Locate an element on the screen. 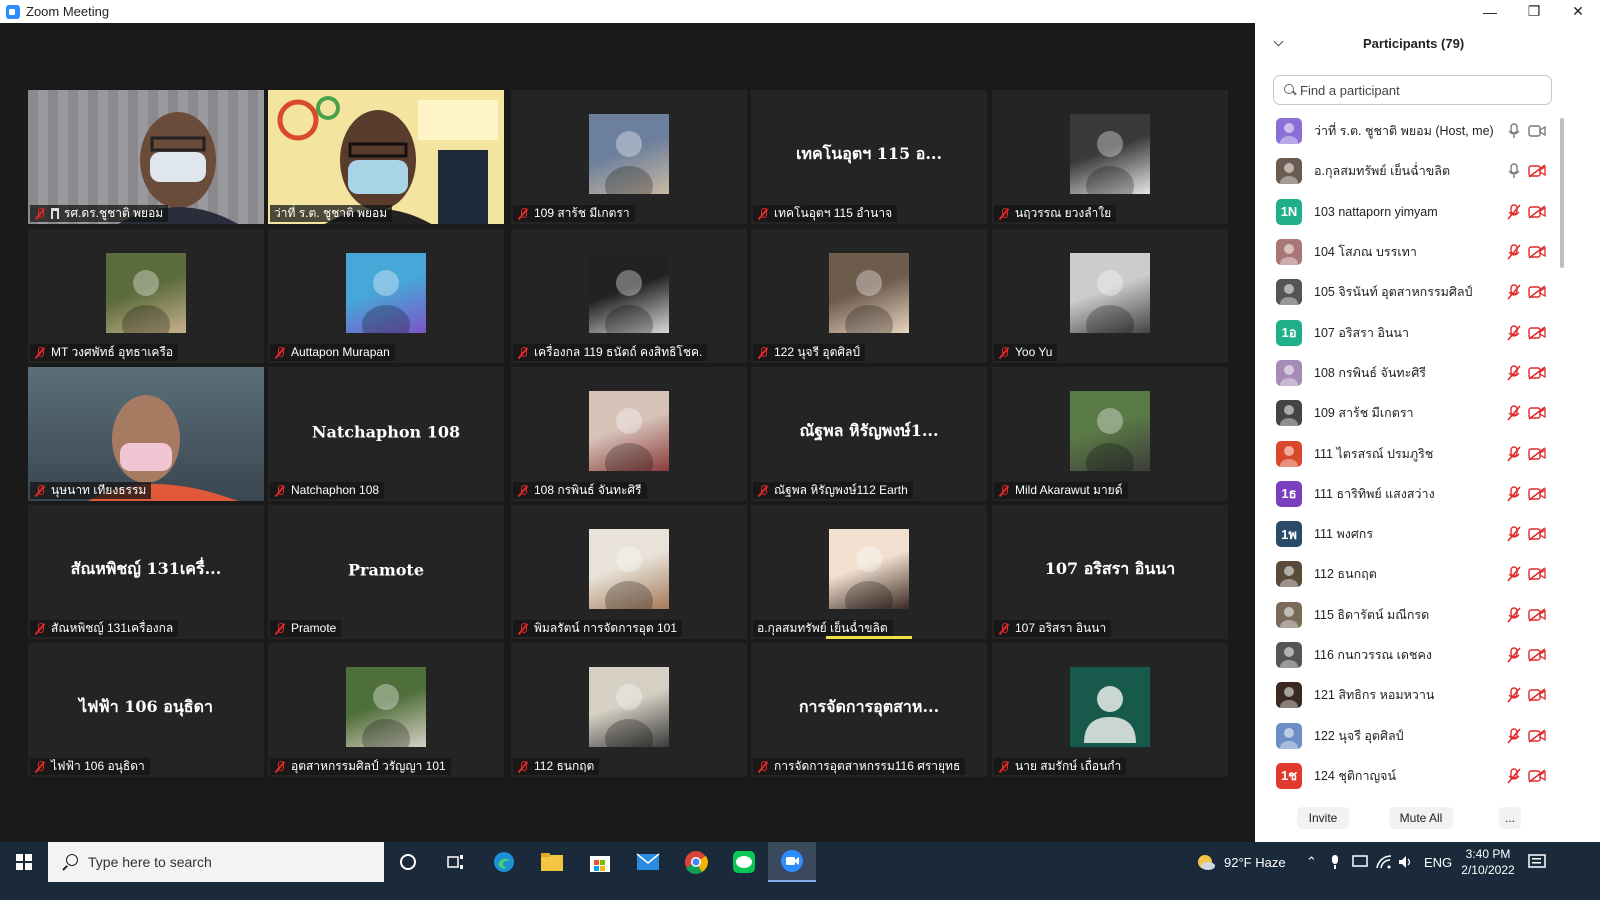 The width and height of the screenshot is (1600, 900). show-hidden-icons: ⌃ is located at coordinates (1311, 862).